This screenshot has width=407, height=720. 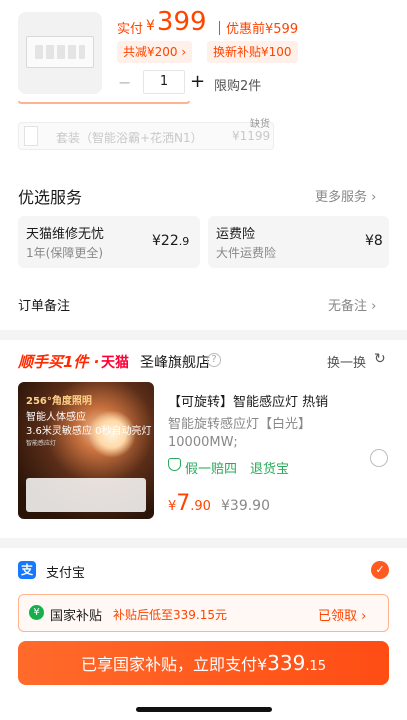 I want to click on bundle-name: 套装（智能浴霸+花洒N1）, so click(x=129, y=138).